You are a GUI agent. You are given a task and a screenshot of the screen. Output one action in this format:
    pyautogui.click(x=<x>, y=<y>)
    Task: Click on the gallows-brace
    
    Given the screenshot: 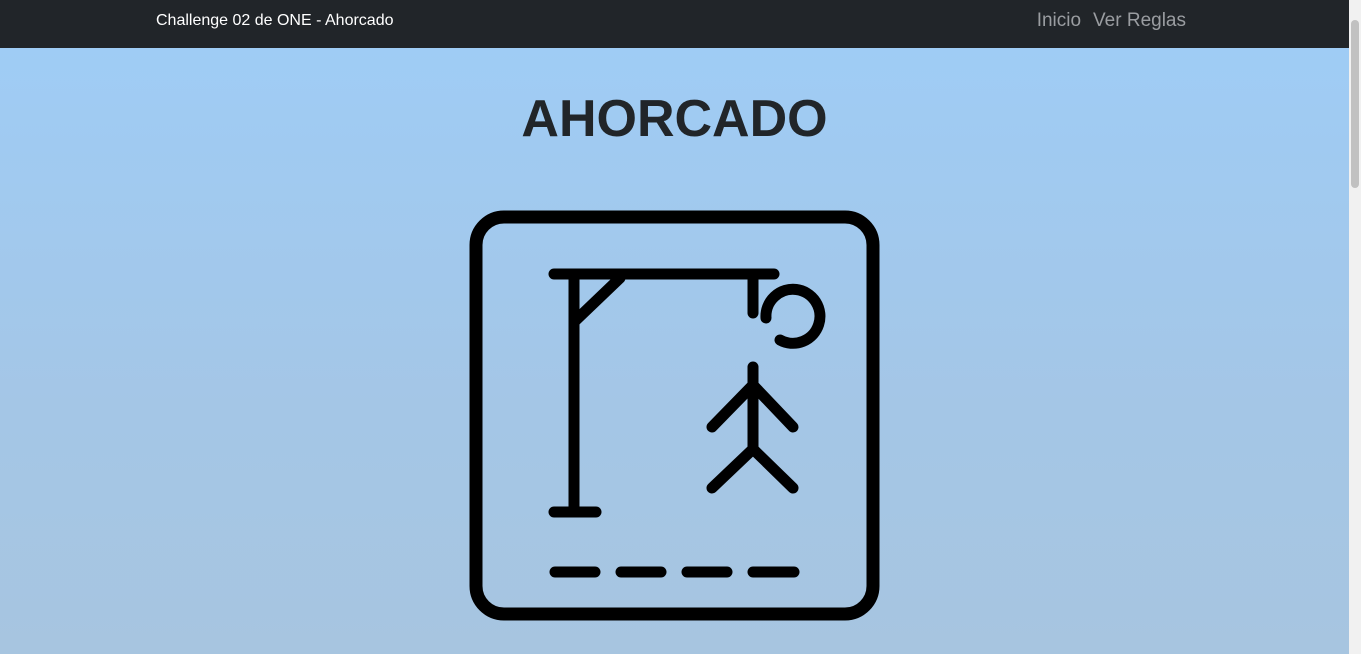 What is the action you would take?
    pyautogui.click(x=597, y=300)
    